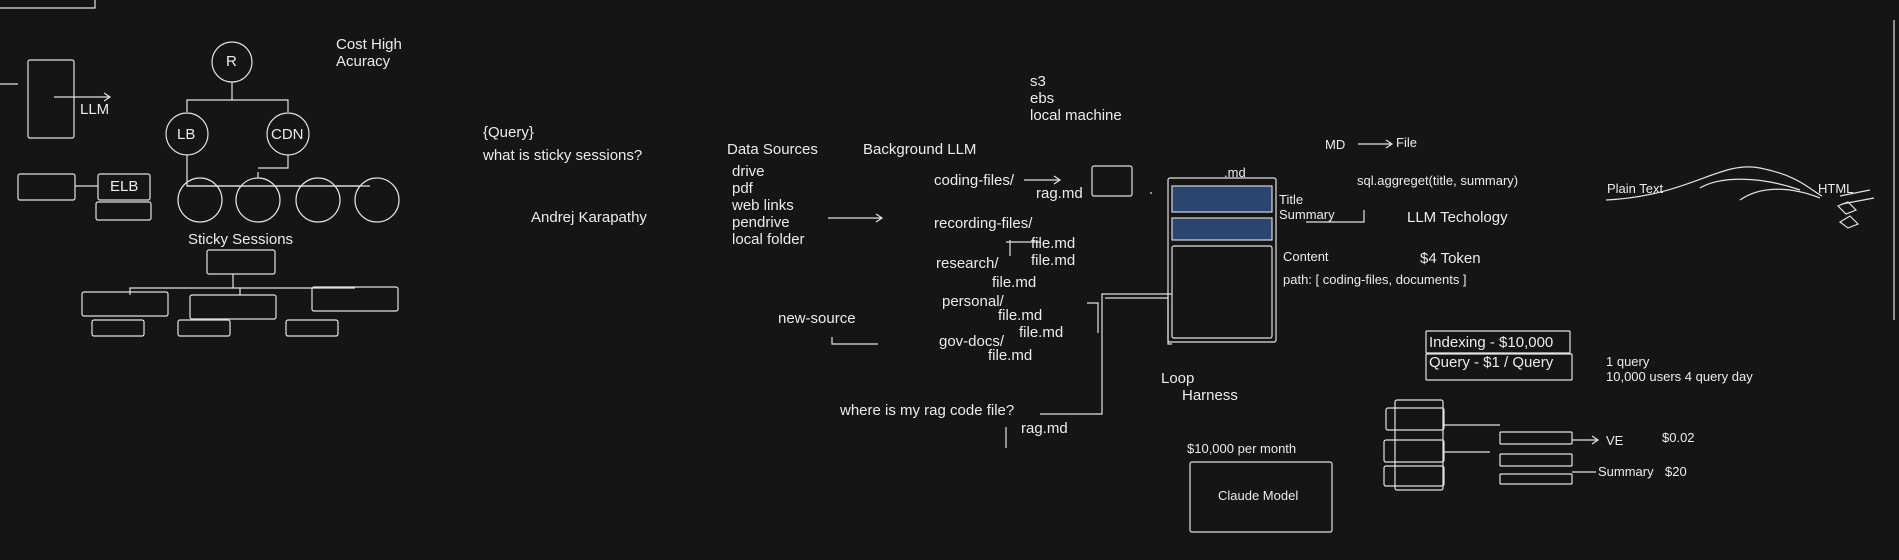 The height and width of the screenshot is (560, 1899). Describe the element at coordinates (920, 149) in the screenshot. I see `background-llm-label: Background LLM` at that location.